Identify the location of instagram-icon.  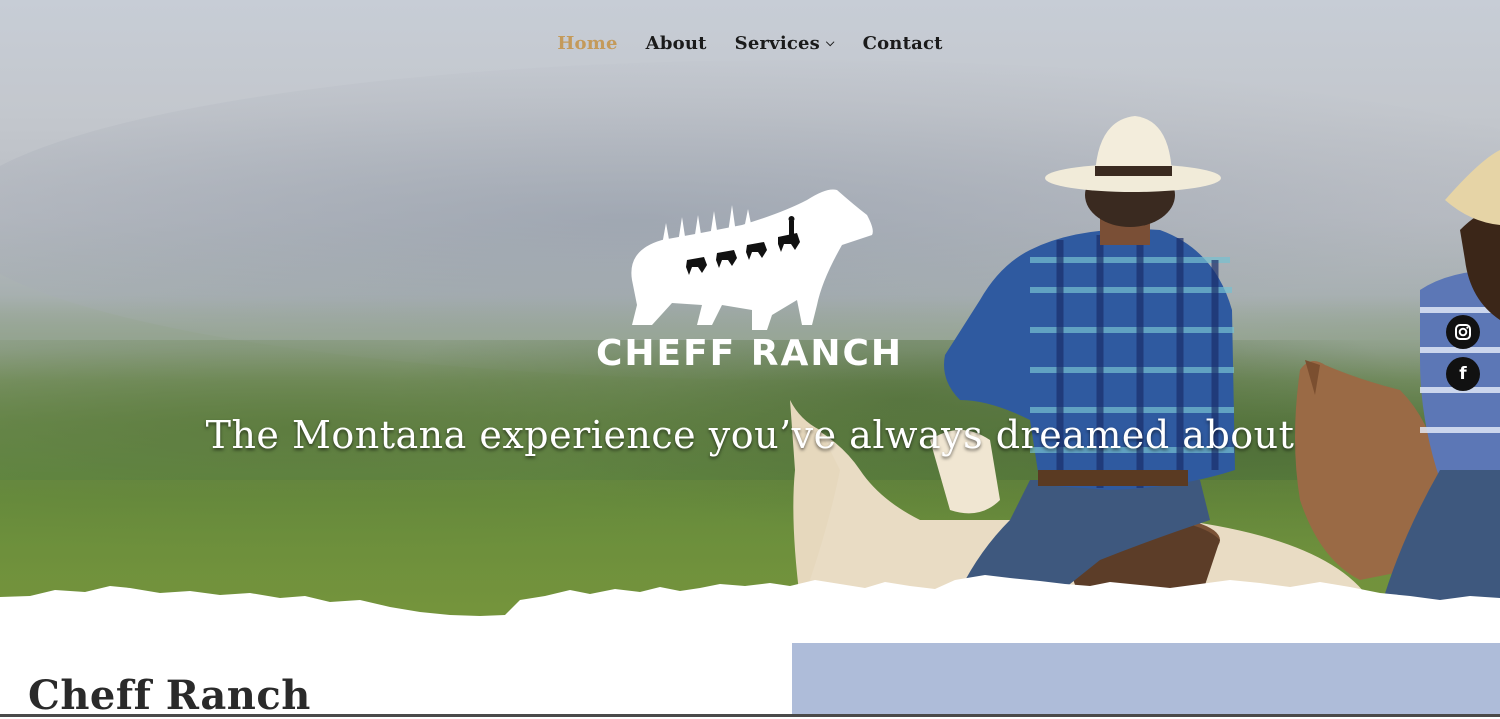
(1463, 332).